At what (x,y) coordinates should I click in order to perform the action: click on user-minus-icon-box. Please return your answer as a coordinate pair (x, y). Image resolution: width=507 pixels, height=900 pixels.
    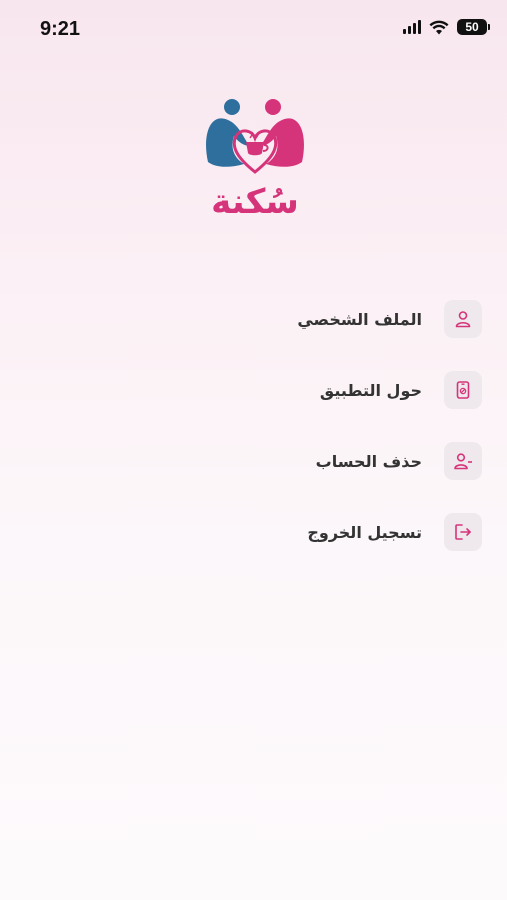
    Looking at the image, I should click on (463, 461).